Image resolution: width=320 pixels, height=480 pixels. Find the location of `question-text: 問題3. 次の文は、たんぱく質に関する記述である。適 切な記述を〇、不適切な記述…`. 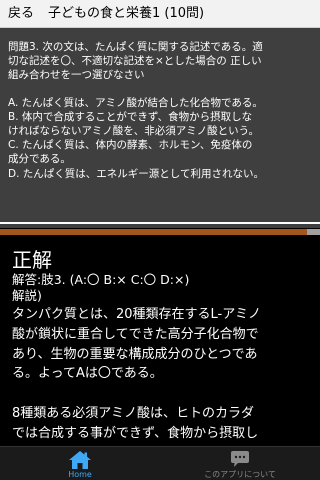

question-text: 問題3. 次の文は、たんぱく質に関する記述である。適 切な記述を〇、不適切な記述… is located at coordinates (135, 61).